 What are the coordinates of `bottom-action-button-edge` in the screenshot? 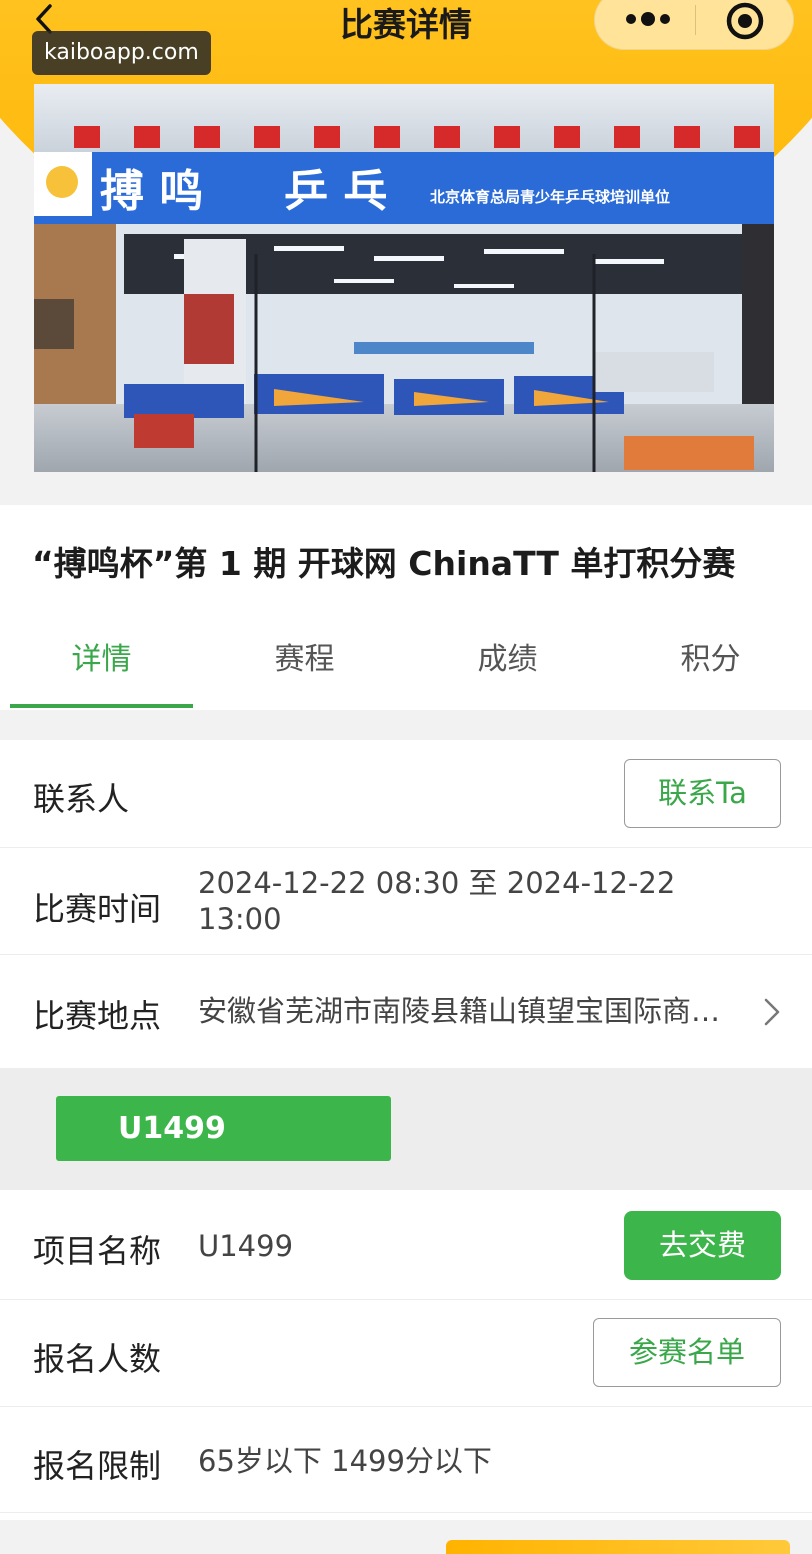 It's located at (618, 1547).